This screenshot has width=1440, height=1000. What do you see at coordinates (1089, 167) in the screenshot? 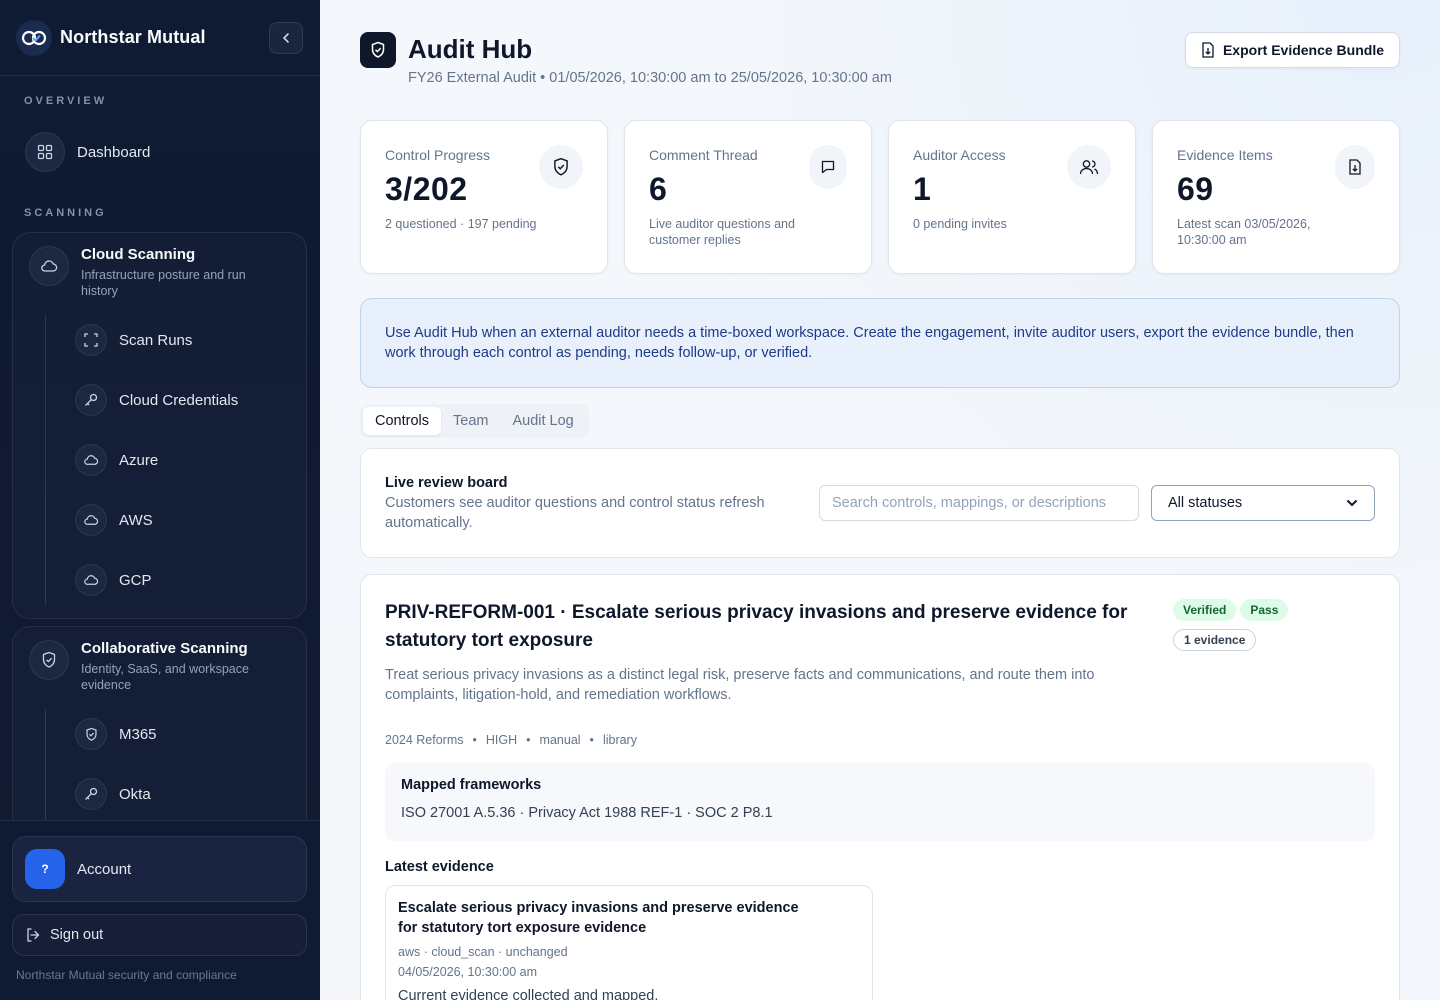
I see `users-icon` at bounding box center [1089, 167].